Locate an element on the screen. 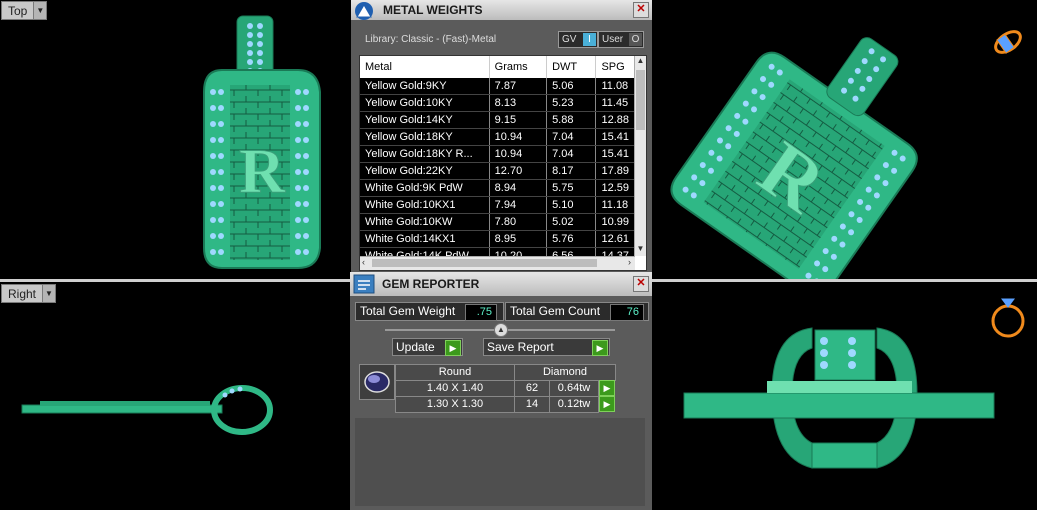 This screenshot has height=510, width=1037. table-cell: 5.75 is located at coordinates (571, 188).